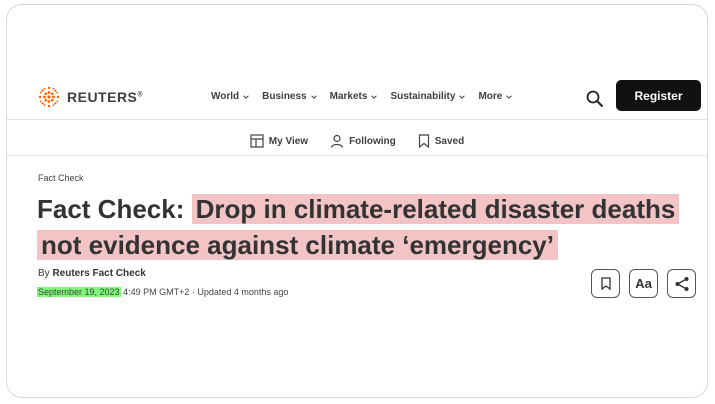  What do you see at coordinates (49, 97) in the screenshot?
I see `reuters-logo-icon` at bounding box center [49, 97].